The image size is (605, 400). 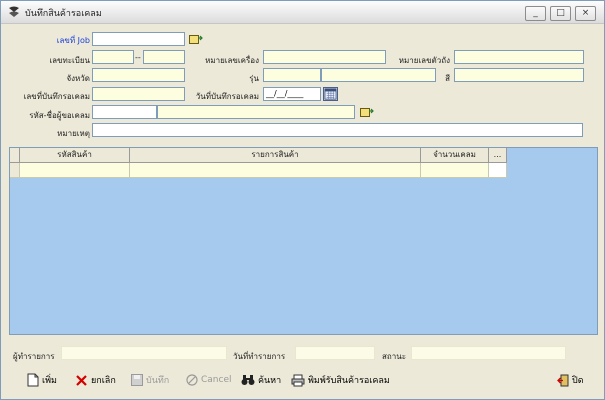 I want to click on cell-qty, so click(x=455, y=170).